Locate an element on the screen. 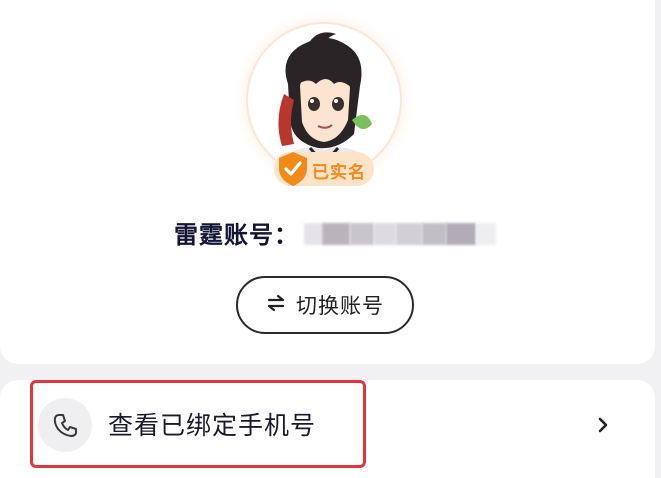  chevron-right-icon is located at coordinates (603, 427).